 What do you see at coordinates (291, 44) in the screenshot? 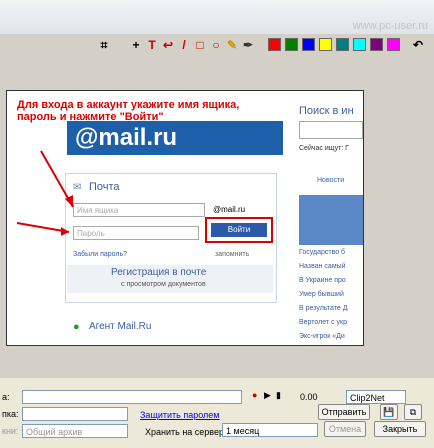
I see `color-green` at bounding box center [291, 44].